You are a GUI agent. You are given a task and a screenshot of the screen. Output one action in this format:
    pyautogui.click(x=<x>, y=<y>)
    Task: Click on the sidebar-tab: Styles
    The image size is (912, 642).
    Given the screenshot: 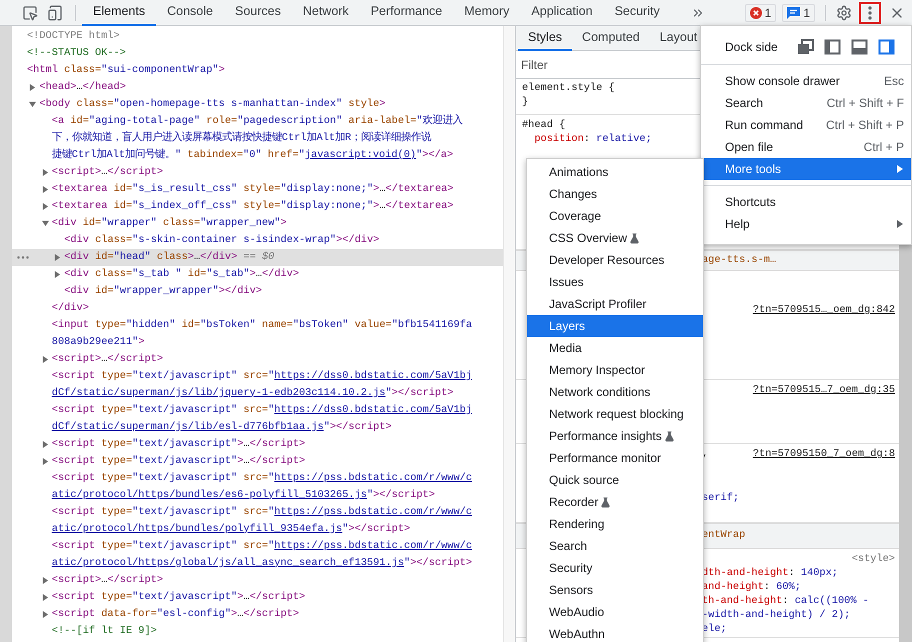 What is the action you would take?
    pyautogui.click(x=545, y=38)
    